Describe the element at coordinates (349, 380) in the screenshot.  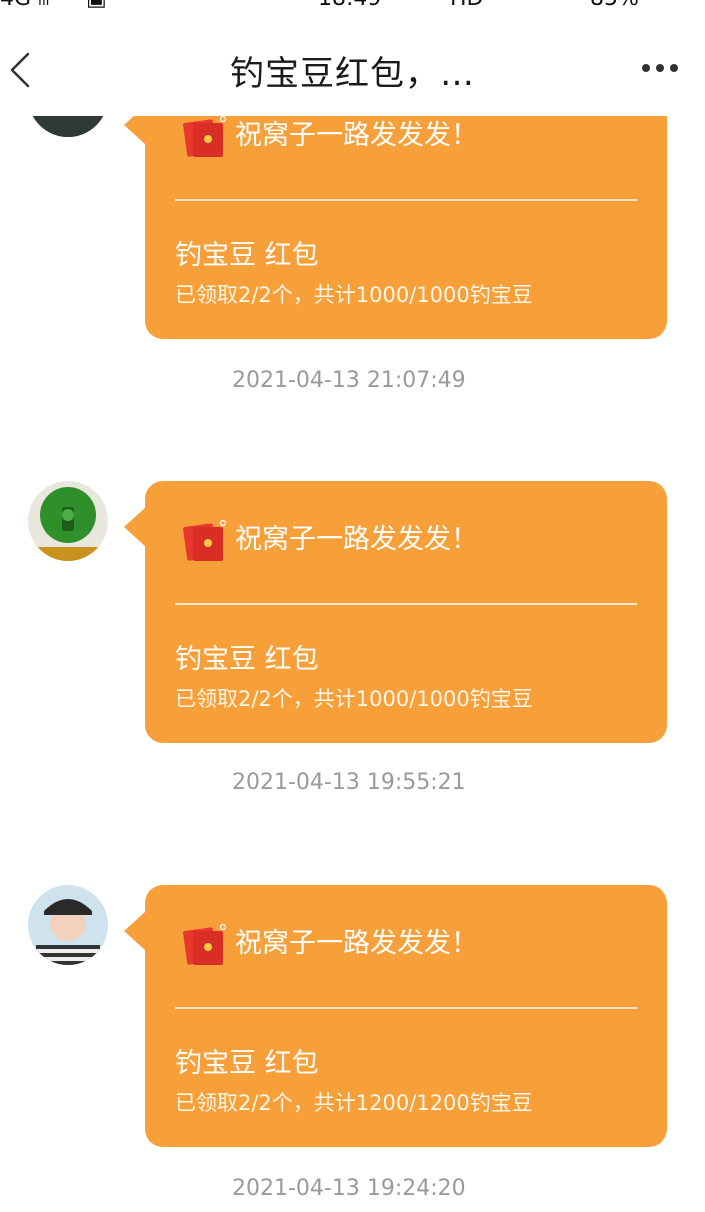
I see `timestamp: 2021-04-13 21:07:49` at that location.